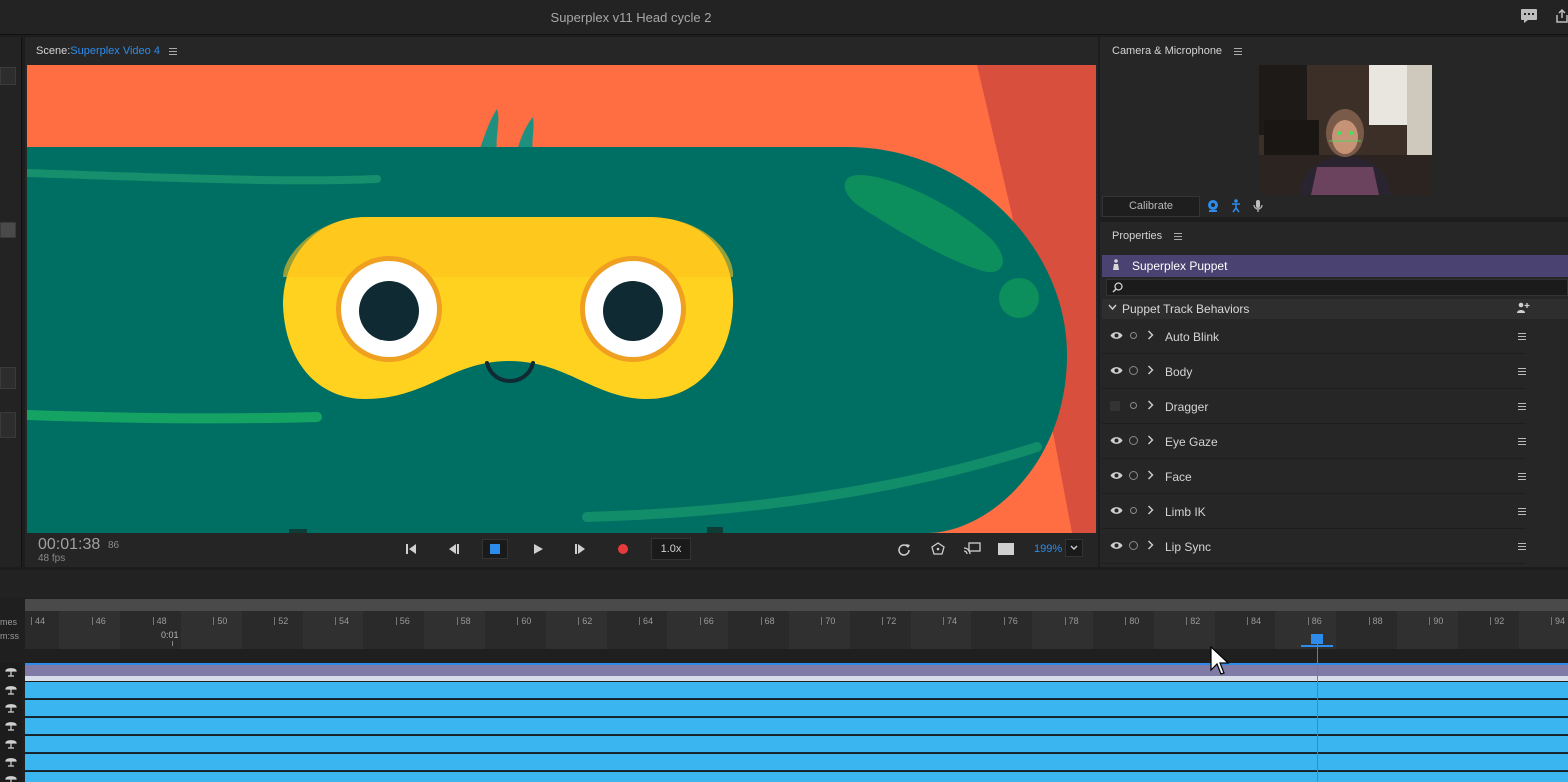 This screenshot has height=782, width=1568. Describe the element at coordinates (1178, 477) in the screenshot. I see `behavior-name: Face` at that location.